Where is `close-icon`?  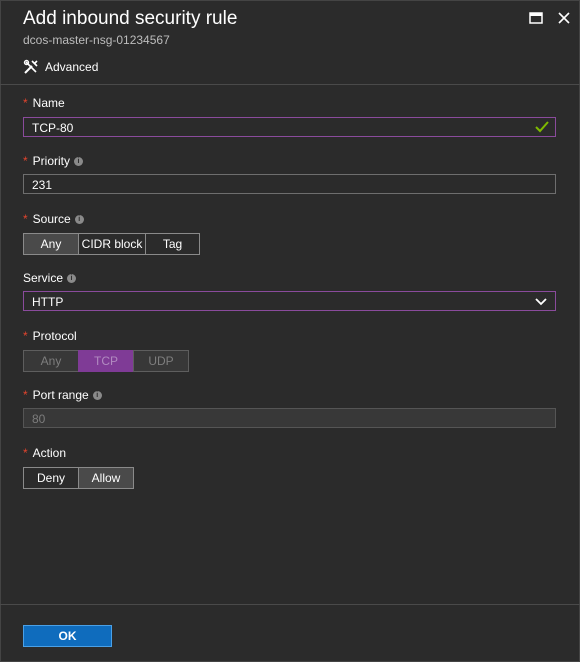
close-icon is located at coordinates (564, 18).